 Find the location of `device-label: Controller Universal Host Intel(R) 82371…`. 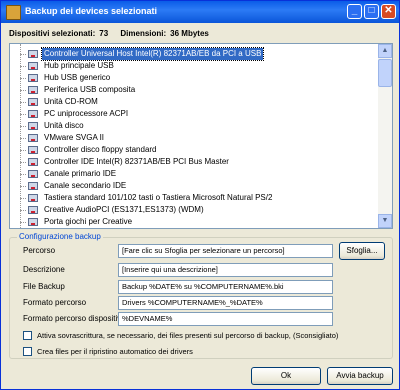

device-label: Controller Universal Host Intel(R) 82371… is located at coordinates (152, 54).